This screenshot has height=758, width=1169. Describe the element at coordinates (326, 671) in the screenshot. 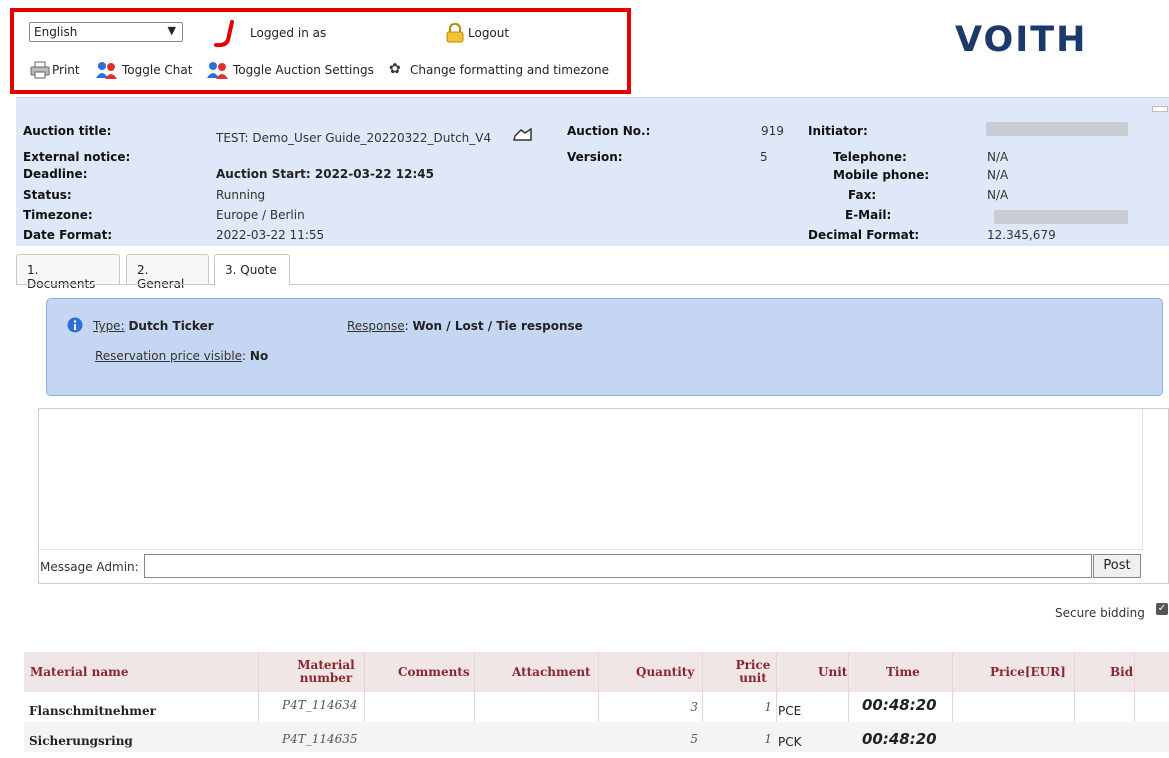

I see `col-material-number: Material number` at that location.